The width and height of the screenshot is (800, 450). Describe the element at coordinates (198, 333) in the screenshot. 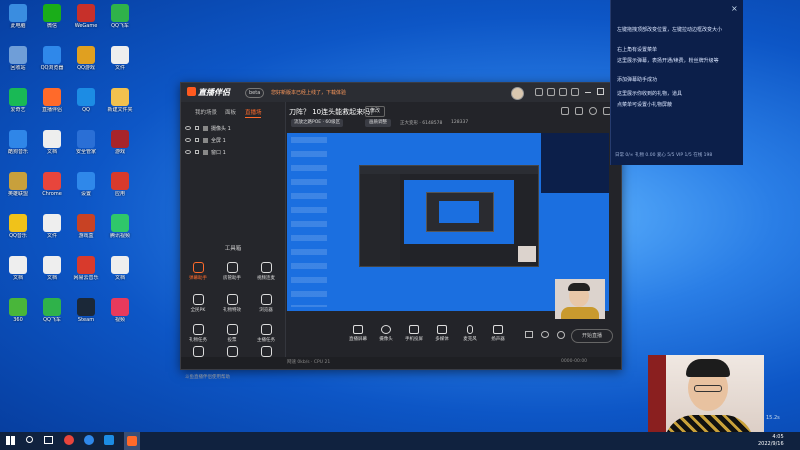

I see `tool-gift-task: 礼物任务` at that location.